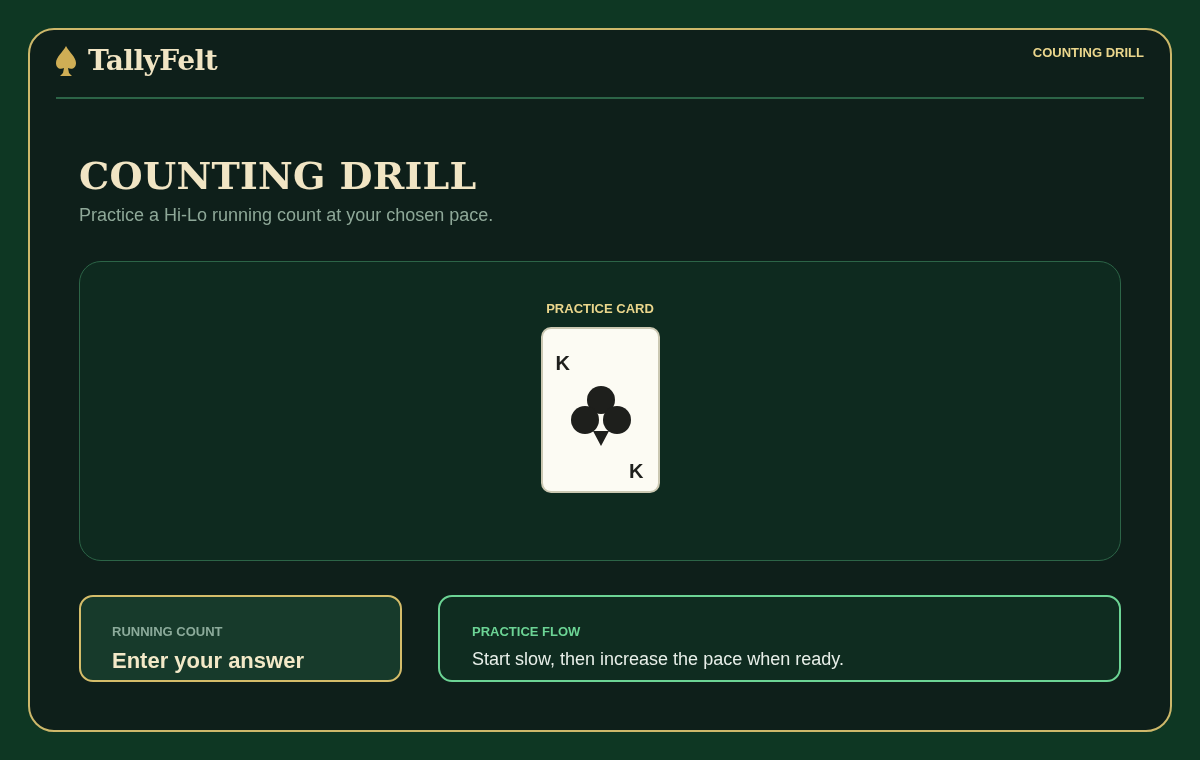 This screenshot has height=760, width=1200. Describe the element at coordinates (168, 631) in the screenshot. I see `running-count-label: RUNNING COUNT` at that location.